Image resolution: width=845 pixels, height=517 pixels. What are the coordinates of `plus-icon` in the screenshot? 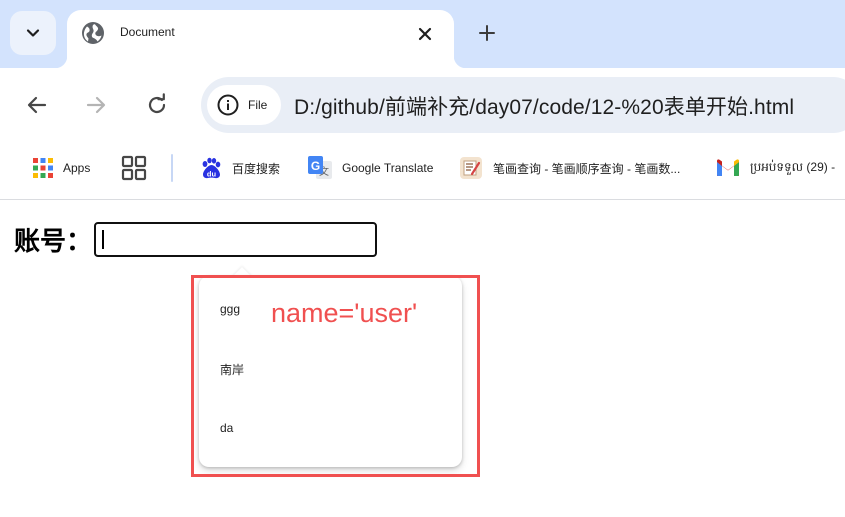 It's located at (487, 33).